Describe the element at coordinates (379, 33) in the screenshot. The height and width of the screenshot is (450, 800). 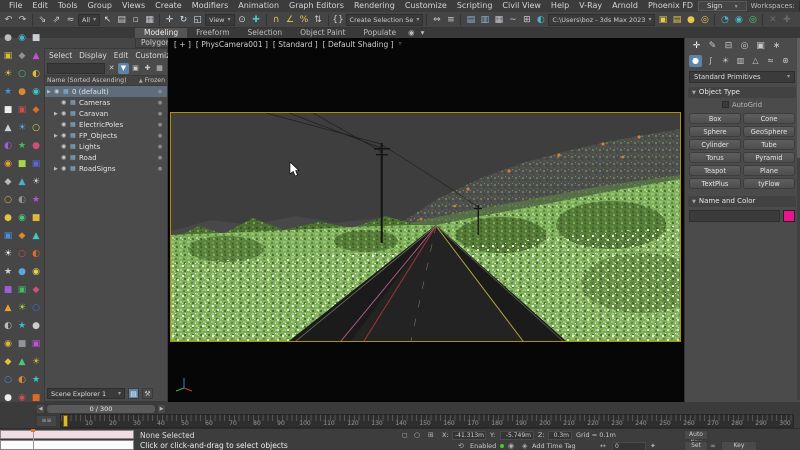
I see `ribbon-tab-populate: Populate` at that location.